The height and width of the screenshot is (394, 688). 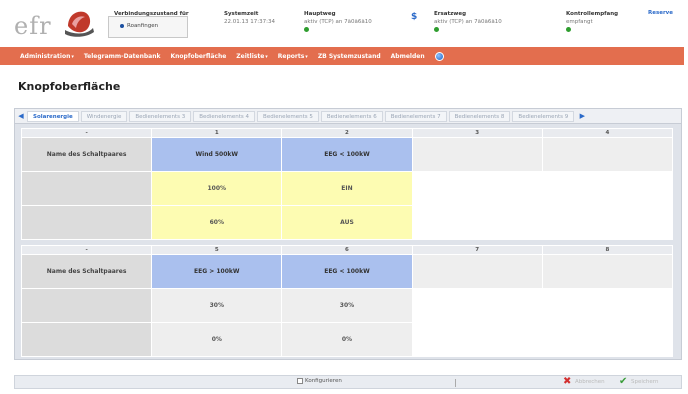 I want to click on column-header: 1, so click(x=217, y=133).